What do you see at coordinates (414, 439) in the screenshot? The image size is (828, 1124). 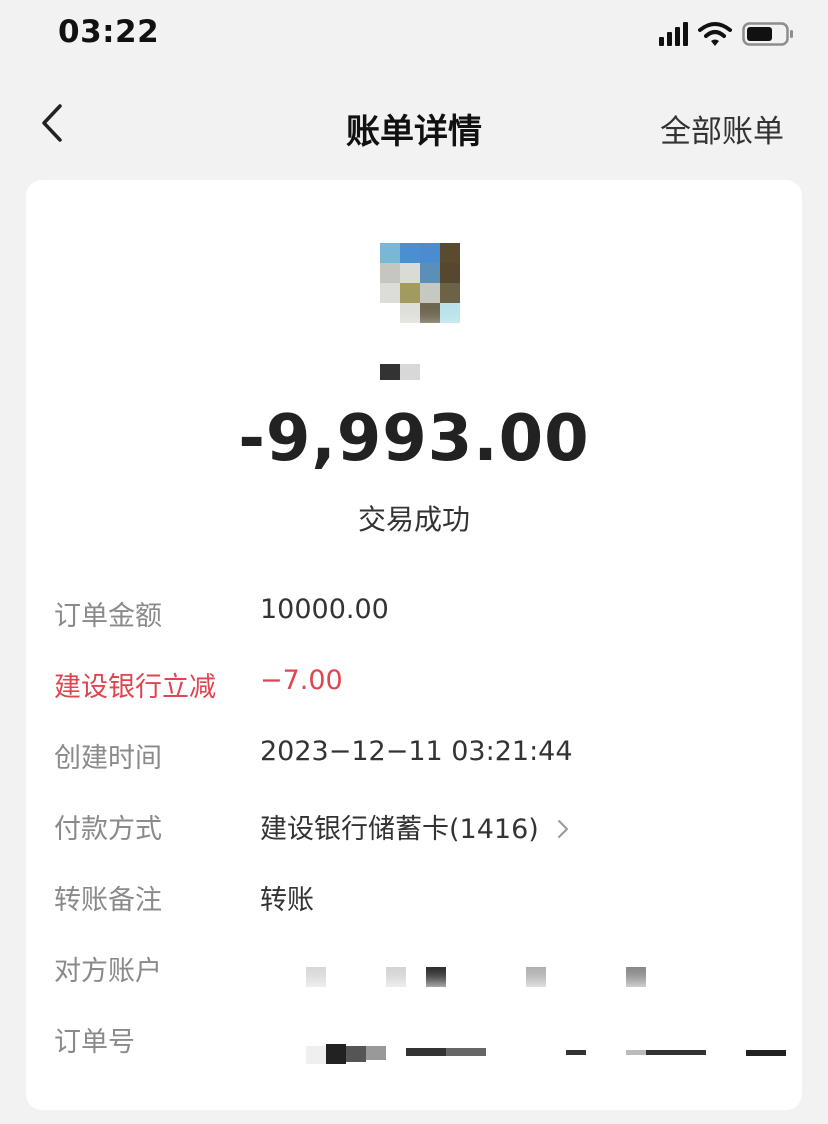 I see `transaction-amount: -9,993.00` at bounding box center [414, 439].